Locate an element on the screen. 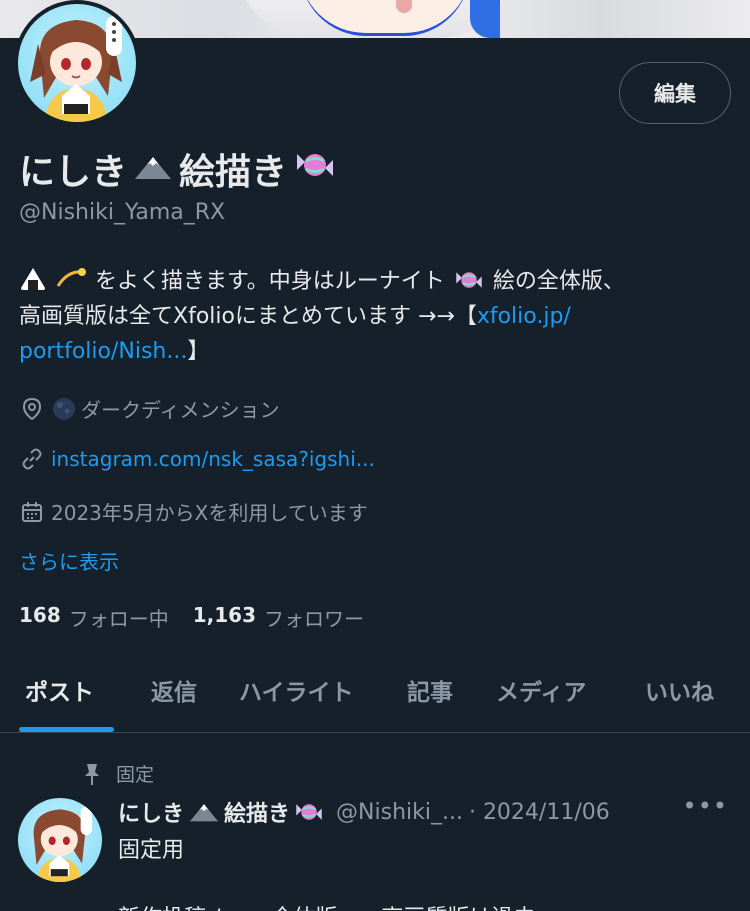 This screenshot has width=750, height=911. bio-line1: をよく描きます。中身はルーナイト is located at coordinates (270, 281).